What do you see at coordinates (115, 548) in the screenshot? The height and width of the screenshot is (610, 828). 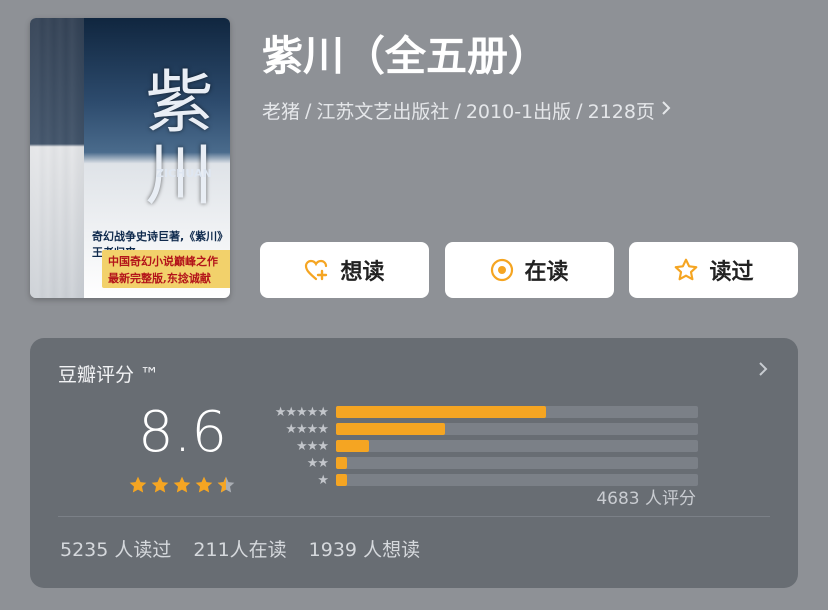 I see `read-count: 5235 人读过` at bounding box center [115, 548].